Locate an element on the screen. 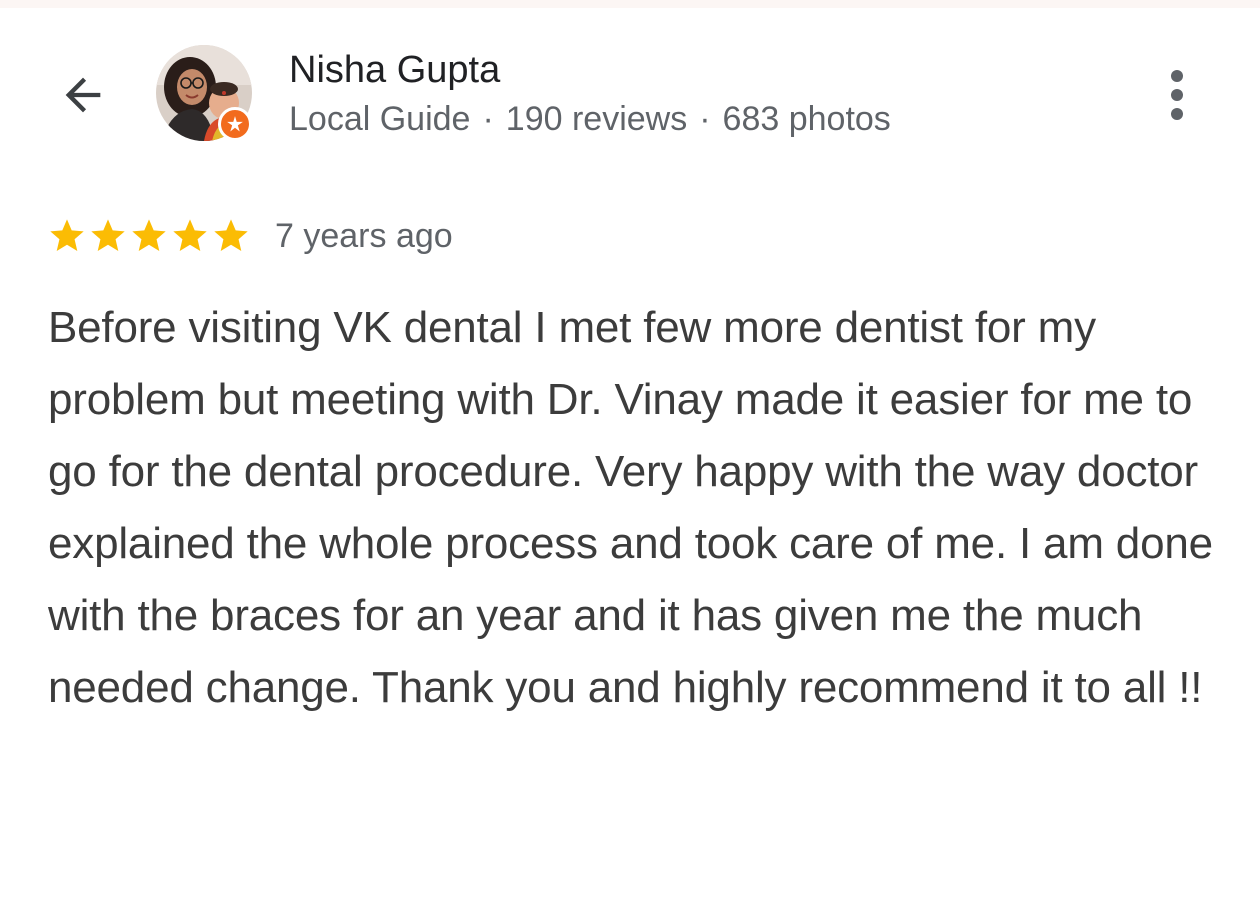 The width and height of the screenshot is (1260, 904). review-time: 7 years ago is located at coordinates (364, 236).